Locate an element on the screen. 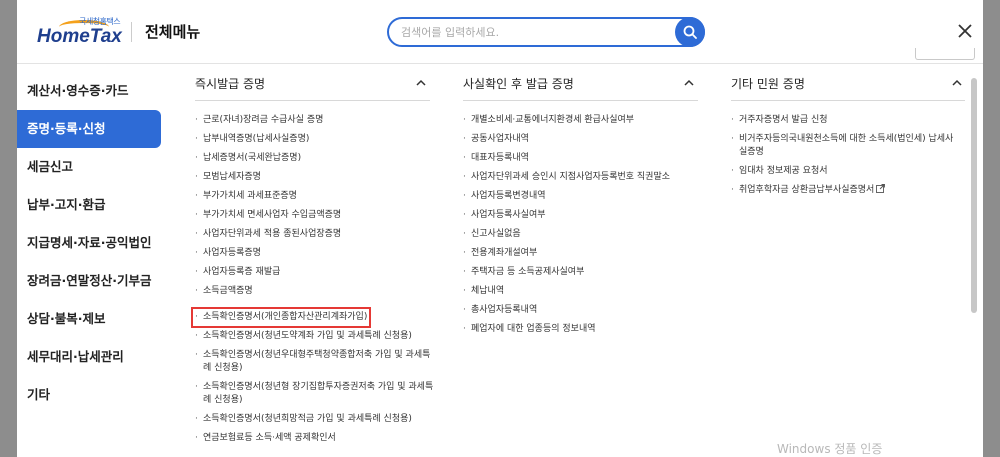  menu-link: 납부내역증명(납세사실증명) is located at coordinates (315, 139).